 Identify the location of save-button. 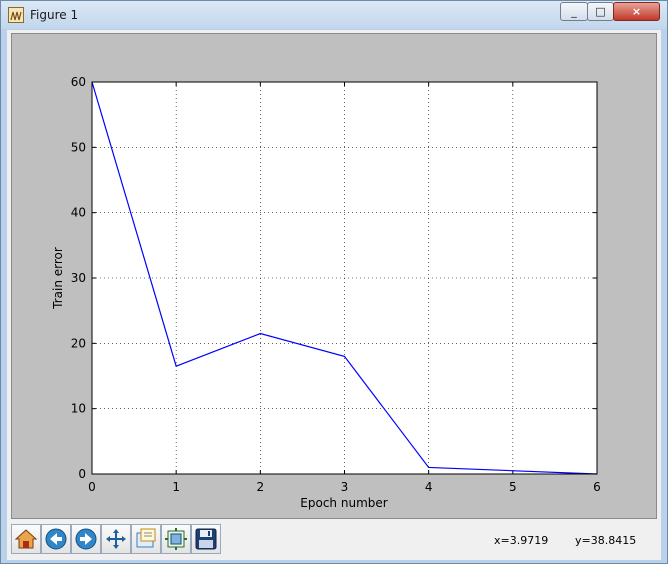
(206, 539).